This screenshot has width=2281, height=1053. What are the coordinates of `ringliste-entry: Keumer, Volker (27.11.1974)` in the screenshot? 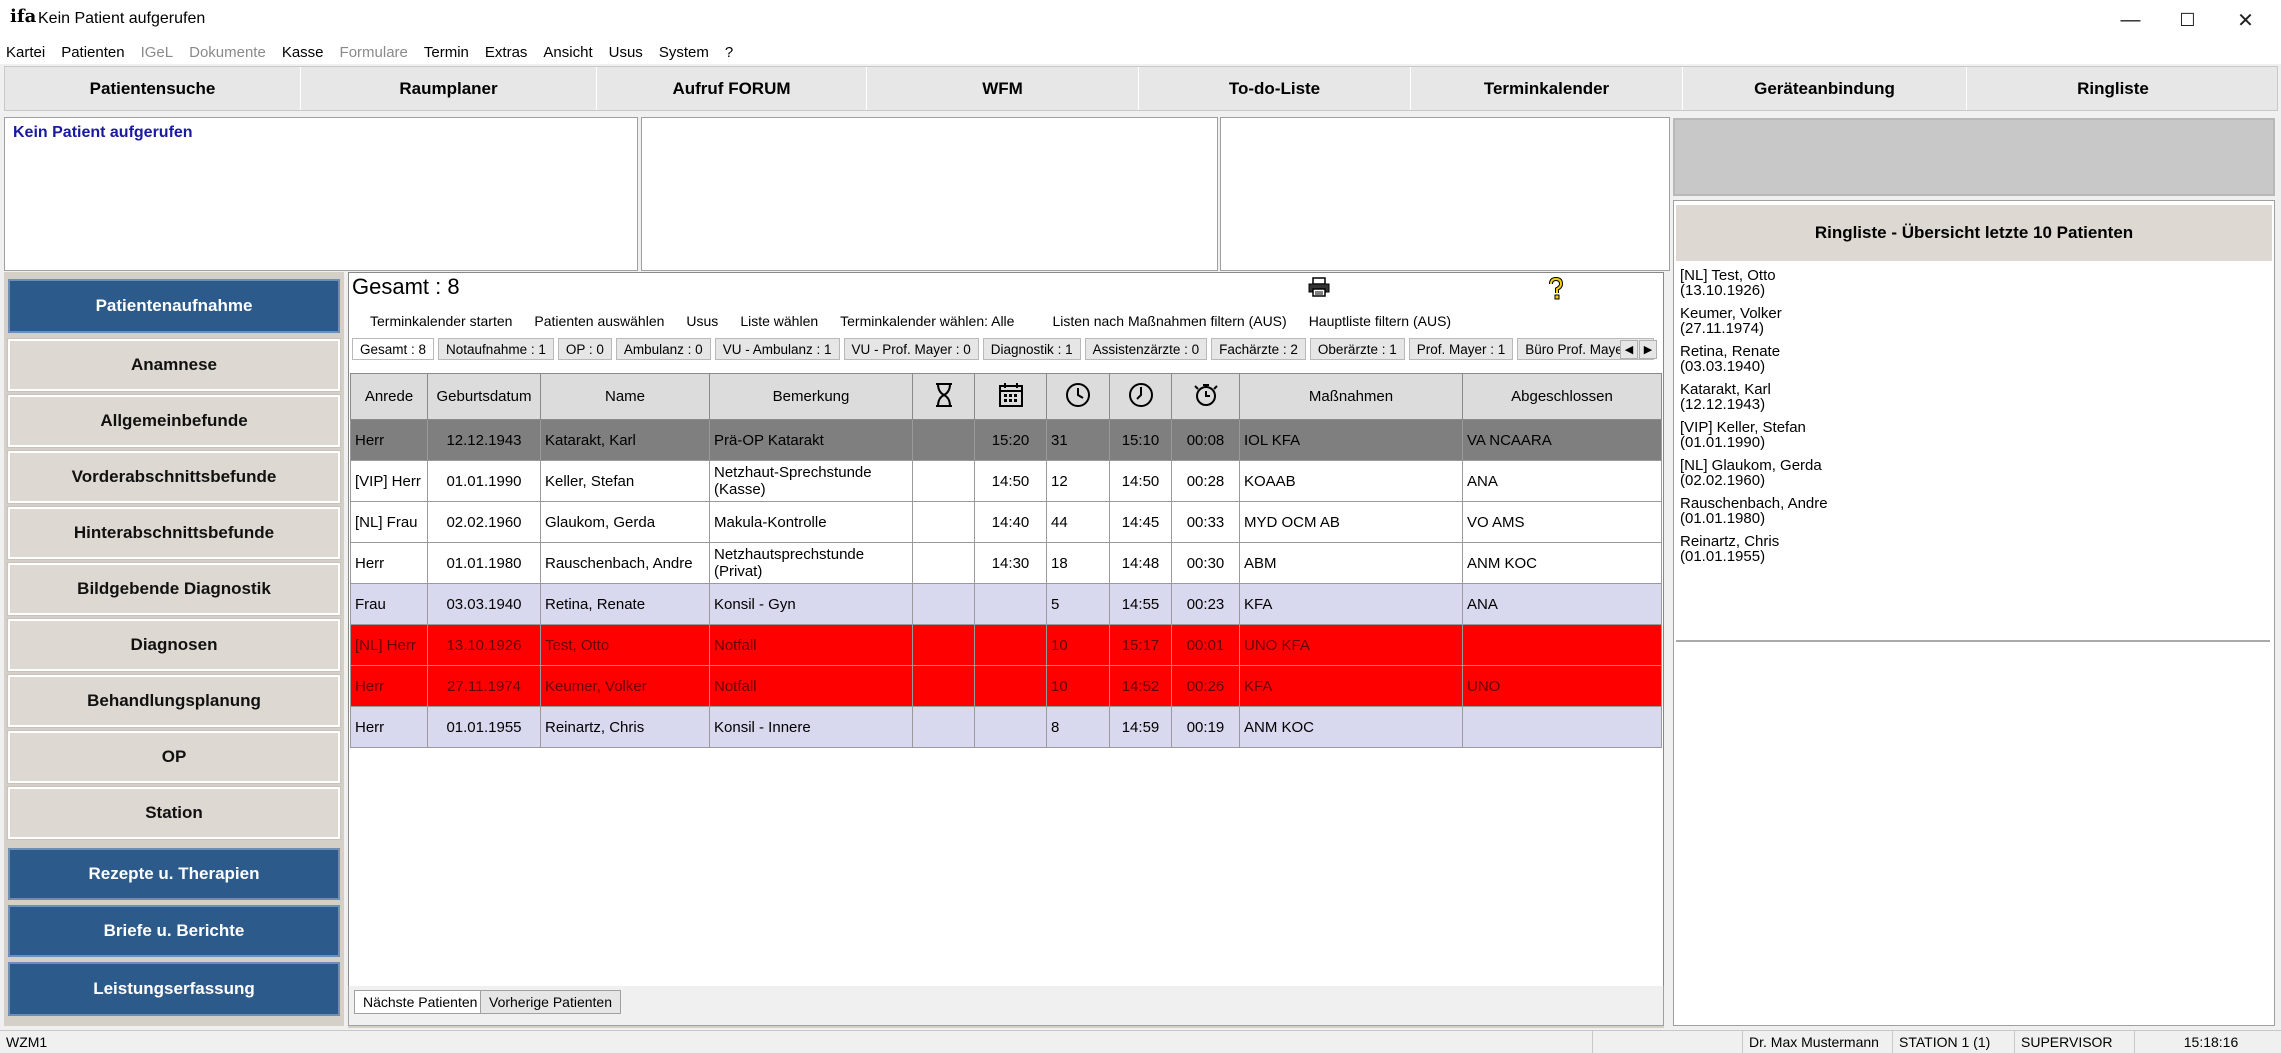 It's located at (1754, 321).